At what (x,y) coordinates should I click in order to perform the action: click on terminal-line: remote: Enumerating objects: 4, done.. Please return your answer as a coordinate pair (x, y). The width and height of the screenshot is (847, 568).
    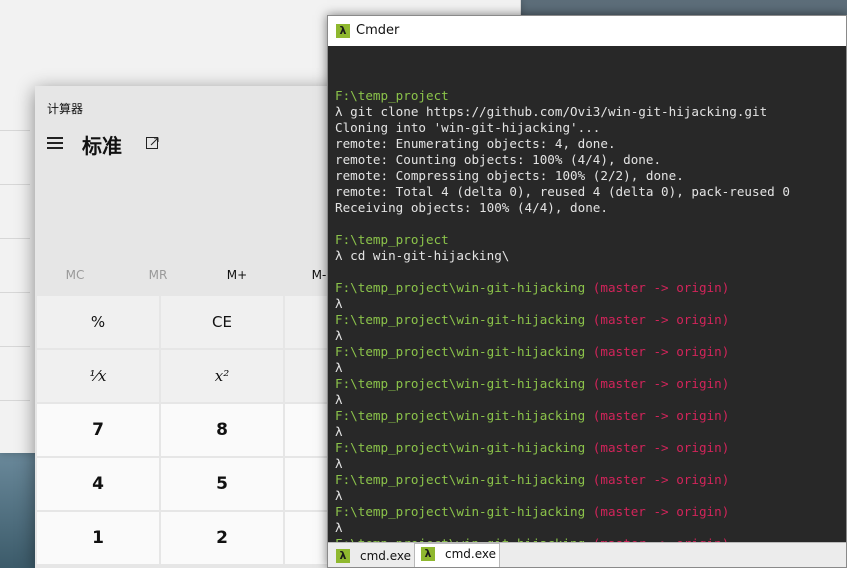
    Looking at the image, I should click on (590, 144).